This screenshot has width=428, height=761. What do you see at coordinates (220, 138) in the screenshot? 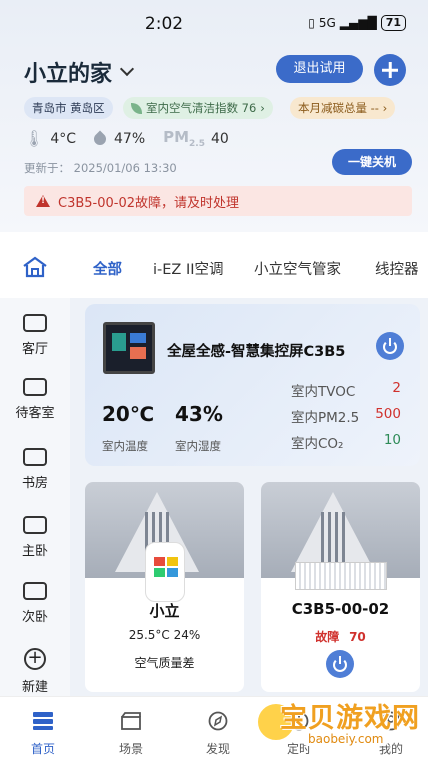
I see `pm25-value: 40` at bounding box center [220, 138].